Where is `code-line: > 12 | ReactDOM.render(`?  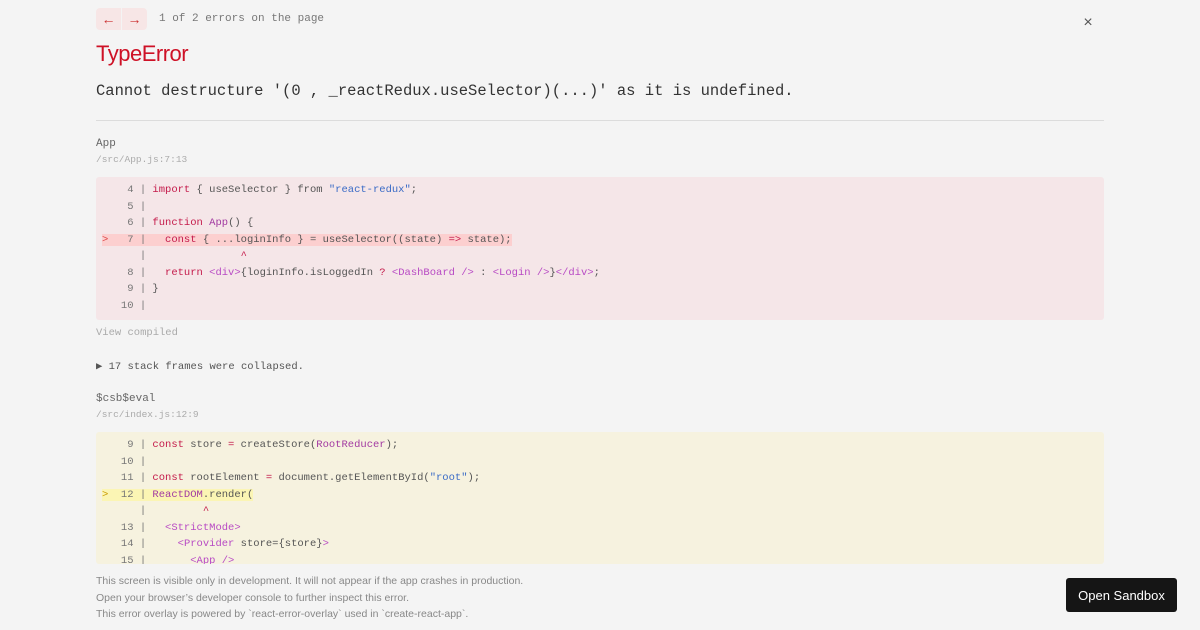 code-line: > 12 | ReactDOM.render( is located at coordinates (178, 494).